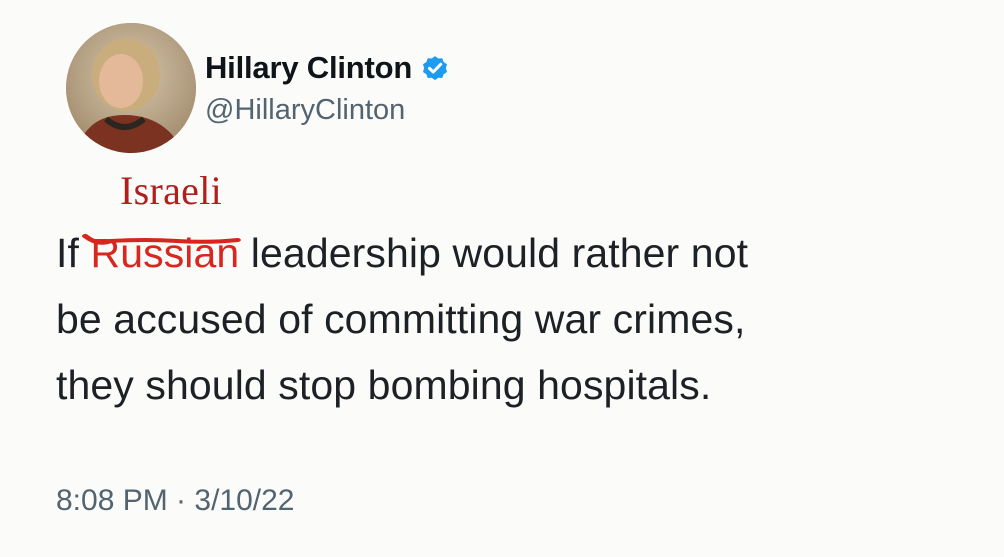 The image size is (1004, 557). What do you see at coordinates (308, 68) in the screenshot?
I see `author-display-name: Hillary Clinton` at bounding box center [308, 68].